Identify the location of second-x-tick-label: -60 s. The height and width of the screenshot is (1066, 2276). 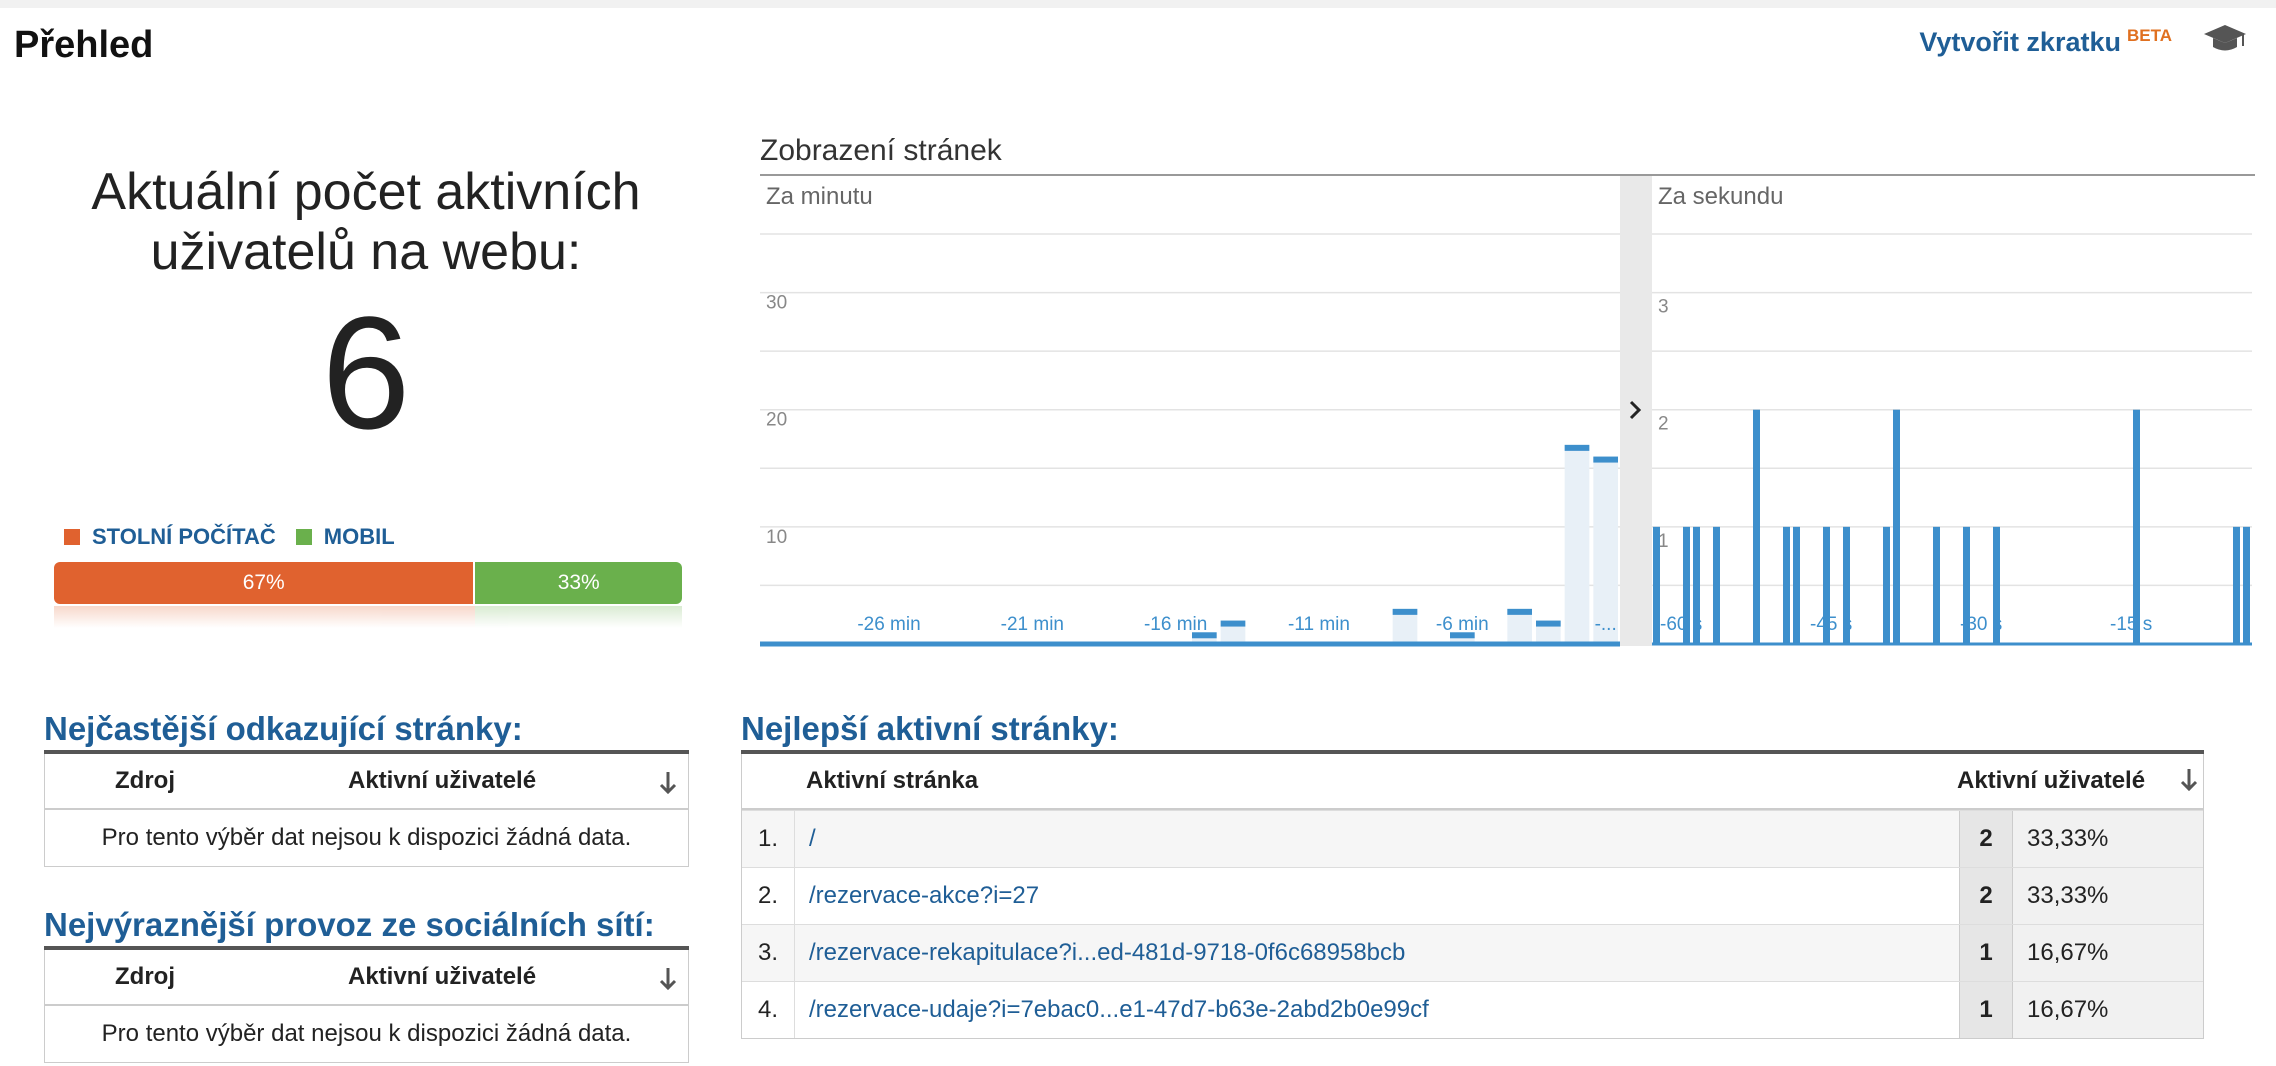
(1681, 624).